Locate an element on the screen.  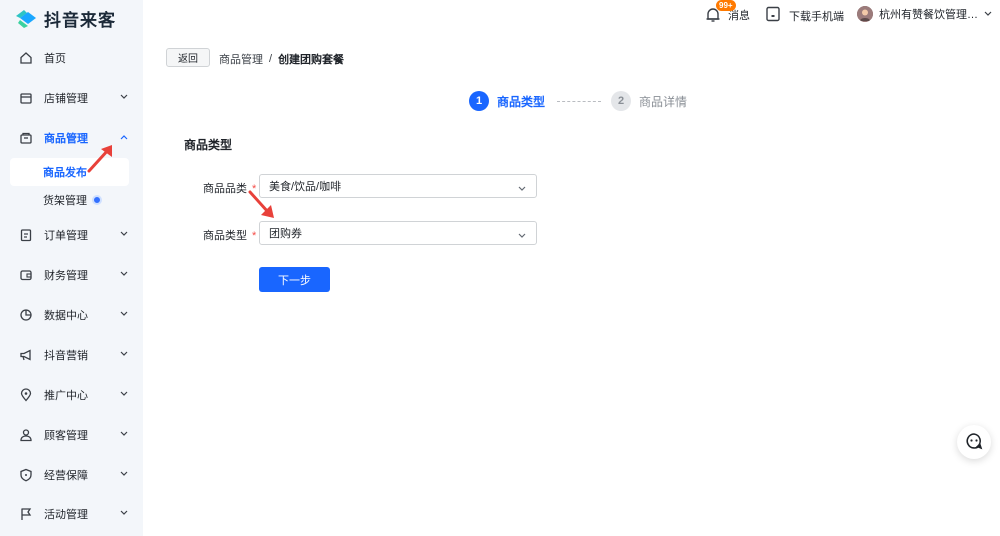
sidebar-subitem-label: 货架管理 is located at coordinates (65, 201).